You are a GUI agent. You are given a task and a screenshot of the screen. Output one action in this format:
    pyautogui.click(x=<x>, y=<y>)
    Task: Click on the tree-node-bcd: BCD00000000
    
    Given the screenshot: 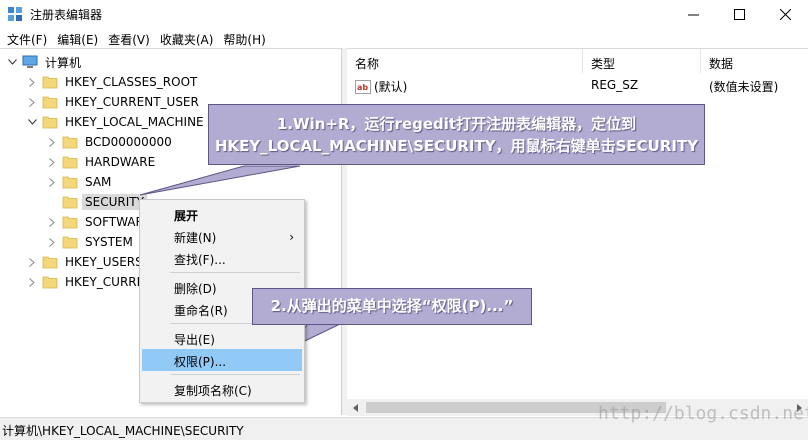 What is the action you would take?
    pyautogui.click(x=110, y=142)
    